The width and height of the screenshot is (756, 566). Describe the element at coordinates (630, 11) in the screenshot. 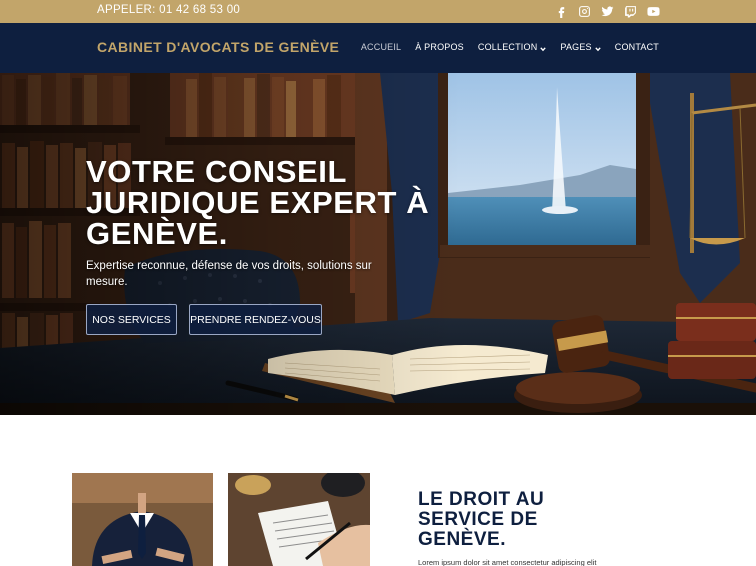

I see `twitch-icon` at that location.